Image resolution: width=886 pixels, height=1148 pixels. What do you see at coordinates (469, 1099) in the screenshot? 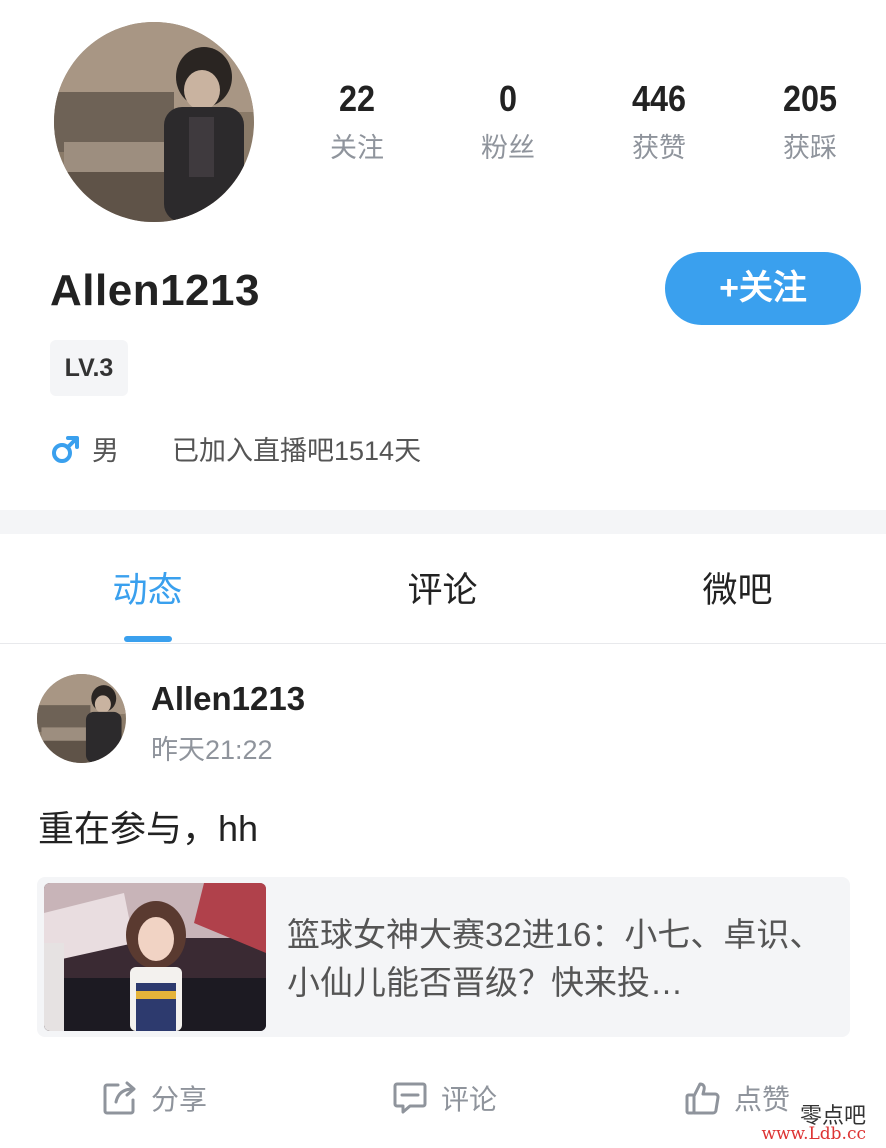
I see `comment-label: 评论` at bounding box center [469, 1099].